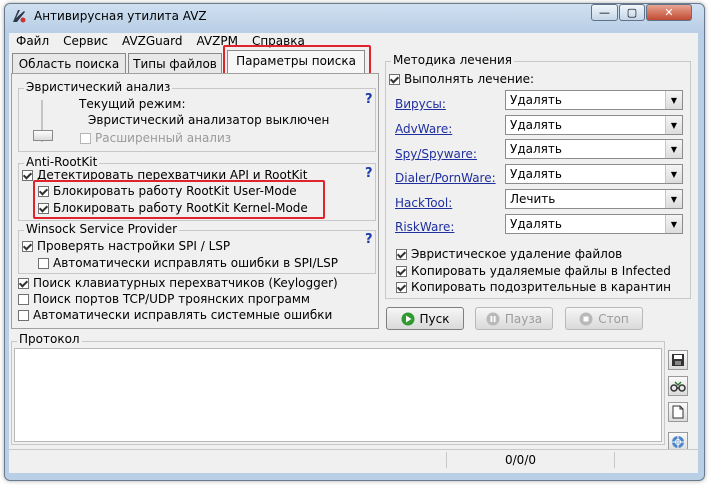 The width and height of the screenshot is (711, 486). I want to click on detect-api-box, so click(27, 175).